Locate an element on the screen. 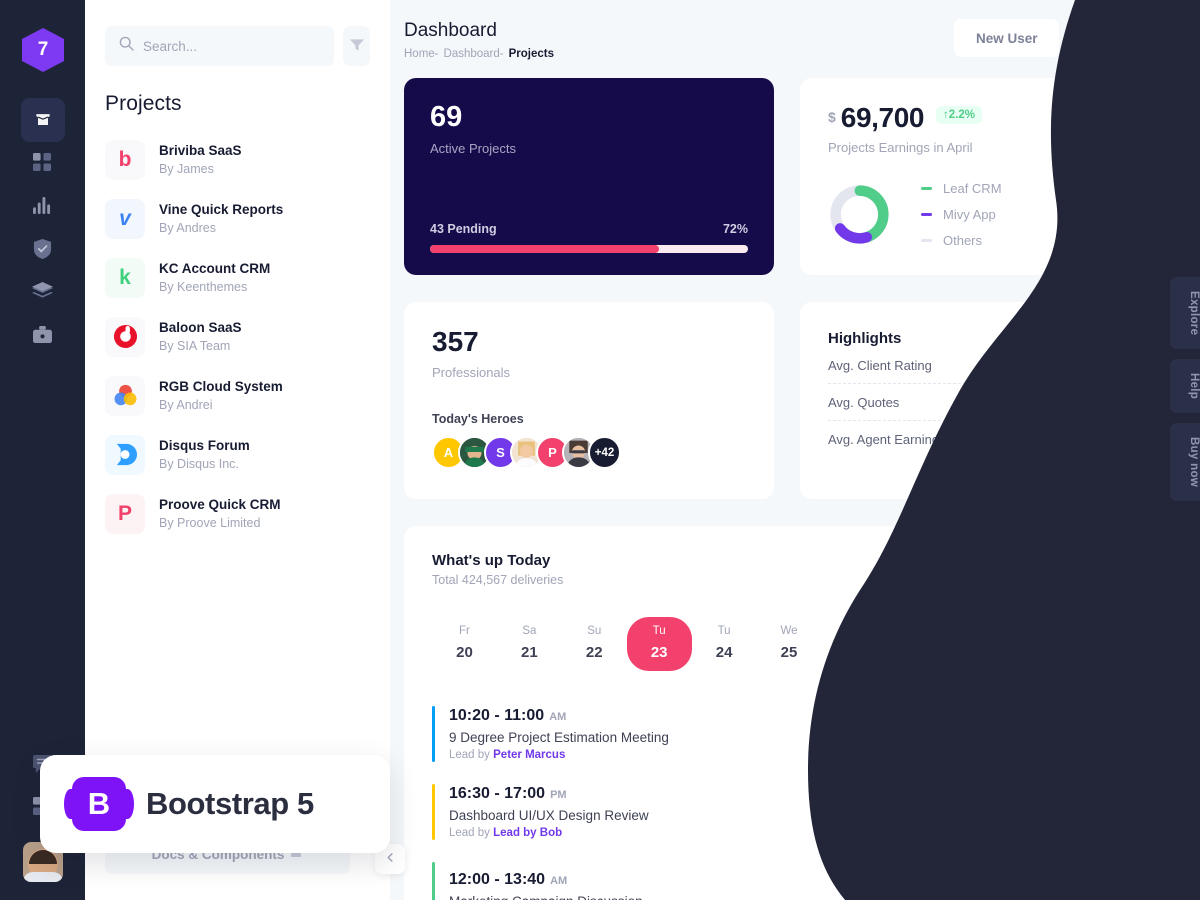 The width and height of the screenshot is (1200, 900). day-cell: Mo 30 is located at coordinates (1113, 644).